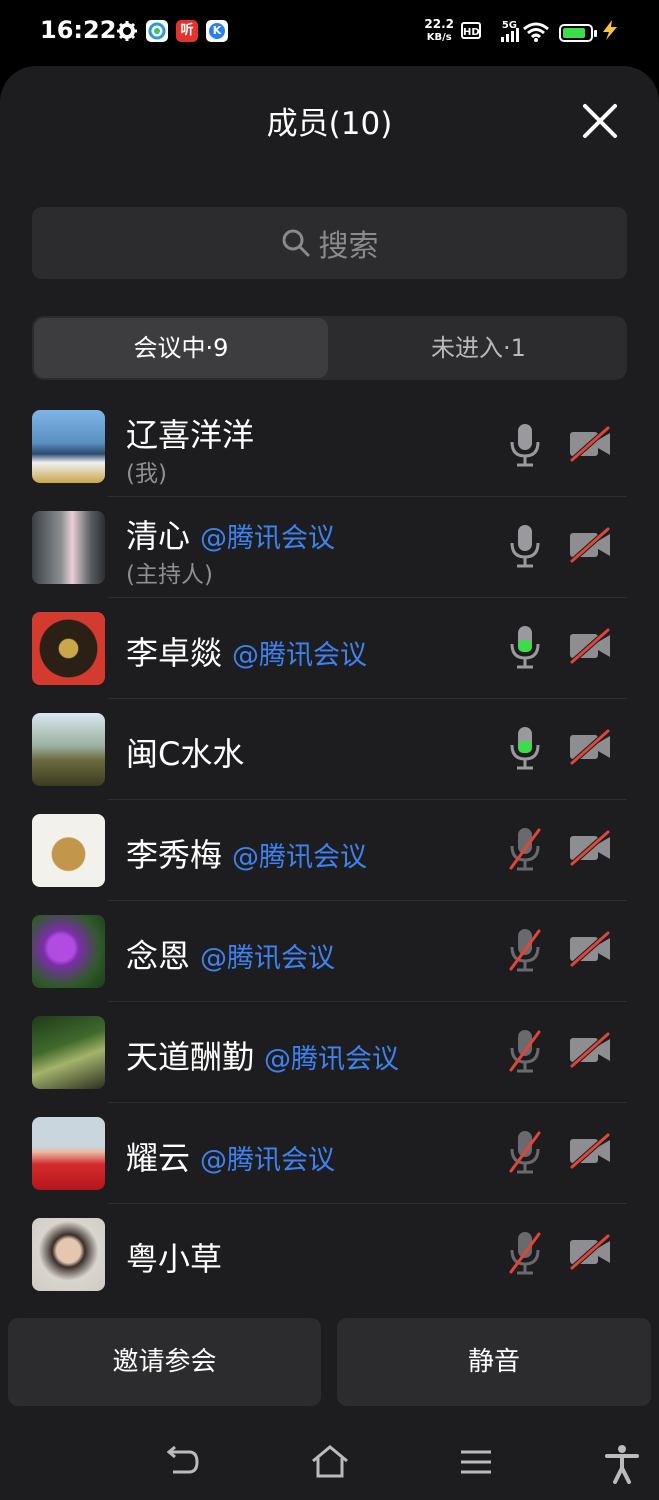 This screenshot has width=659, height=1500. Describe the element at coordinates (217, 31) in the screenshot. I see `k-app-icon: K` at that location.